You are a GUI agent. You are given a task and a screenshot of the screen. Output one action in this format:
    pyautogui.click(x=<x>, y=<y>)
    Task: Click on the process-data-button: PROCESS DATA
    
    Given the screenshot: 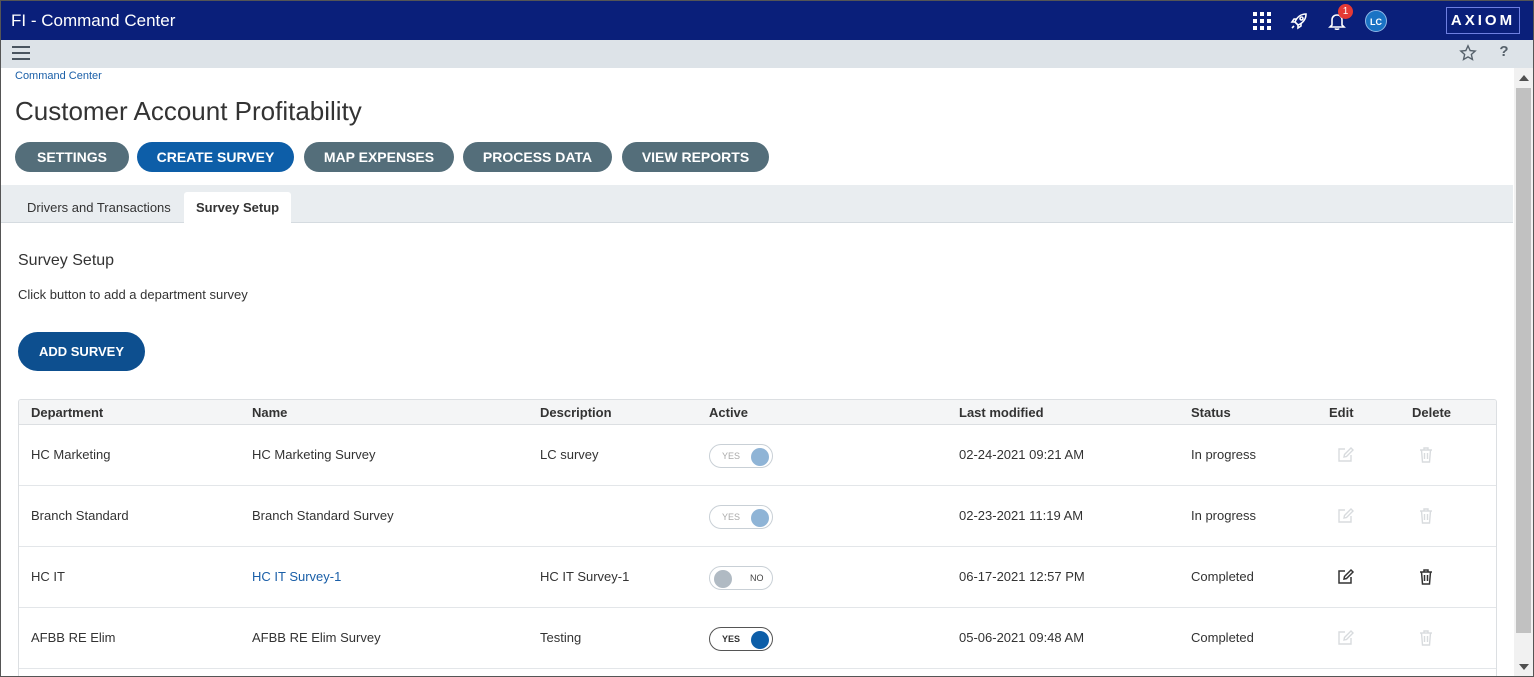 What is the action you would take?
    pyautogui.click(x=537, y=157)
    